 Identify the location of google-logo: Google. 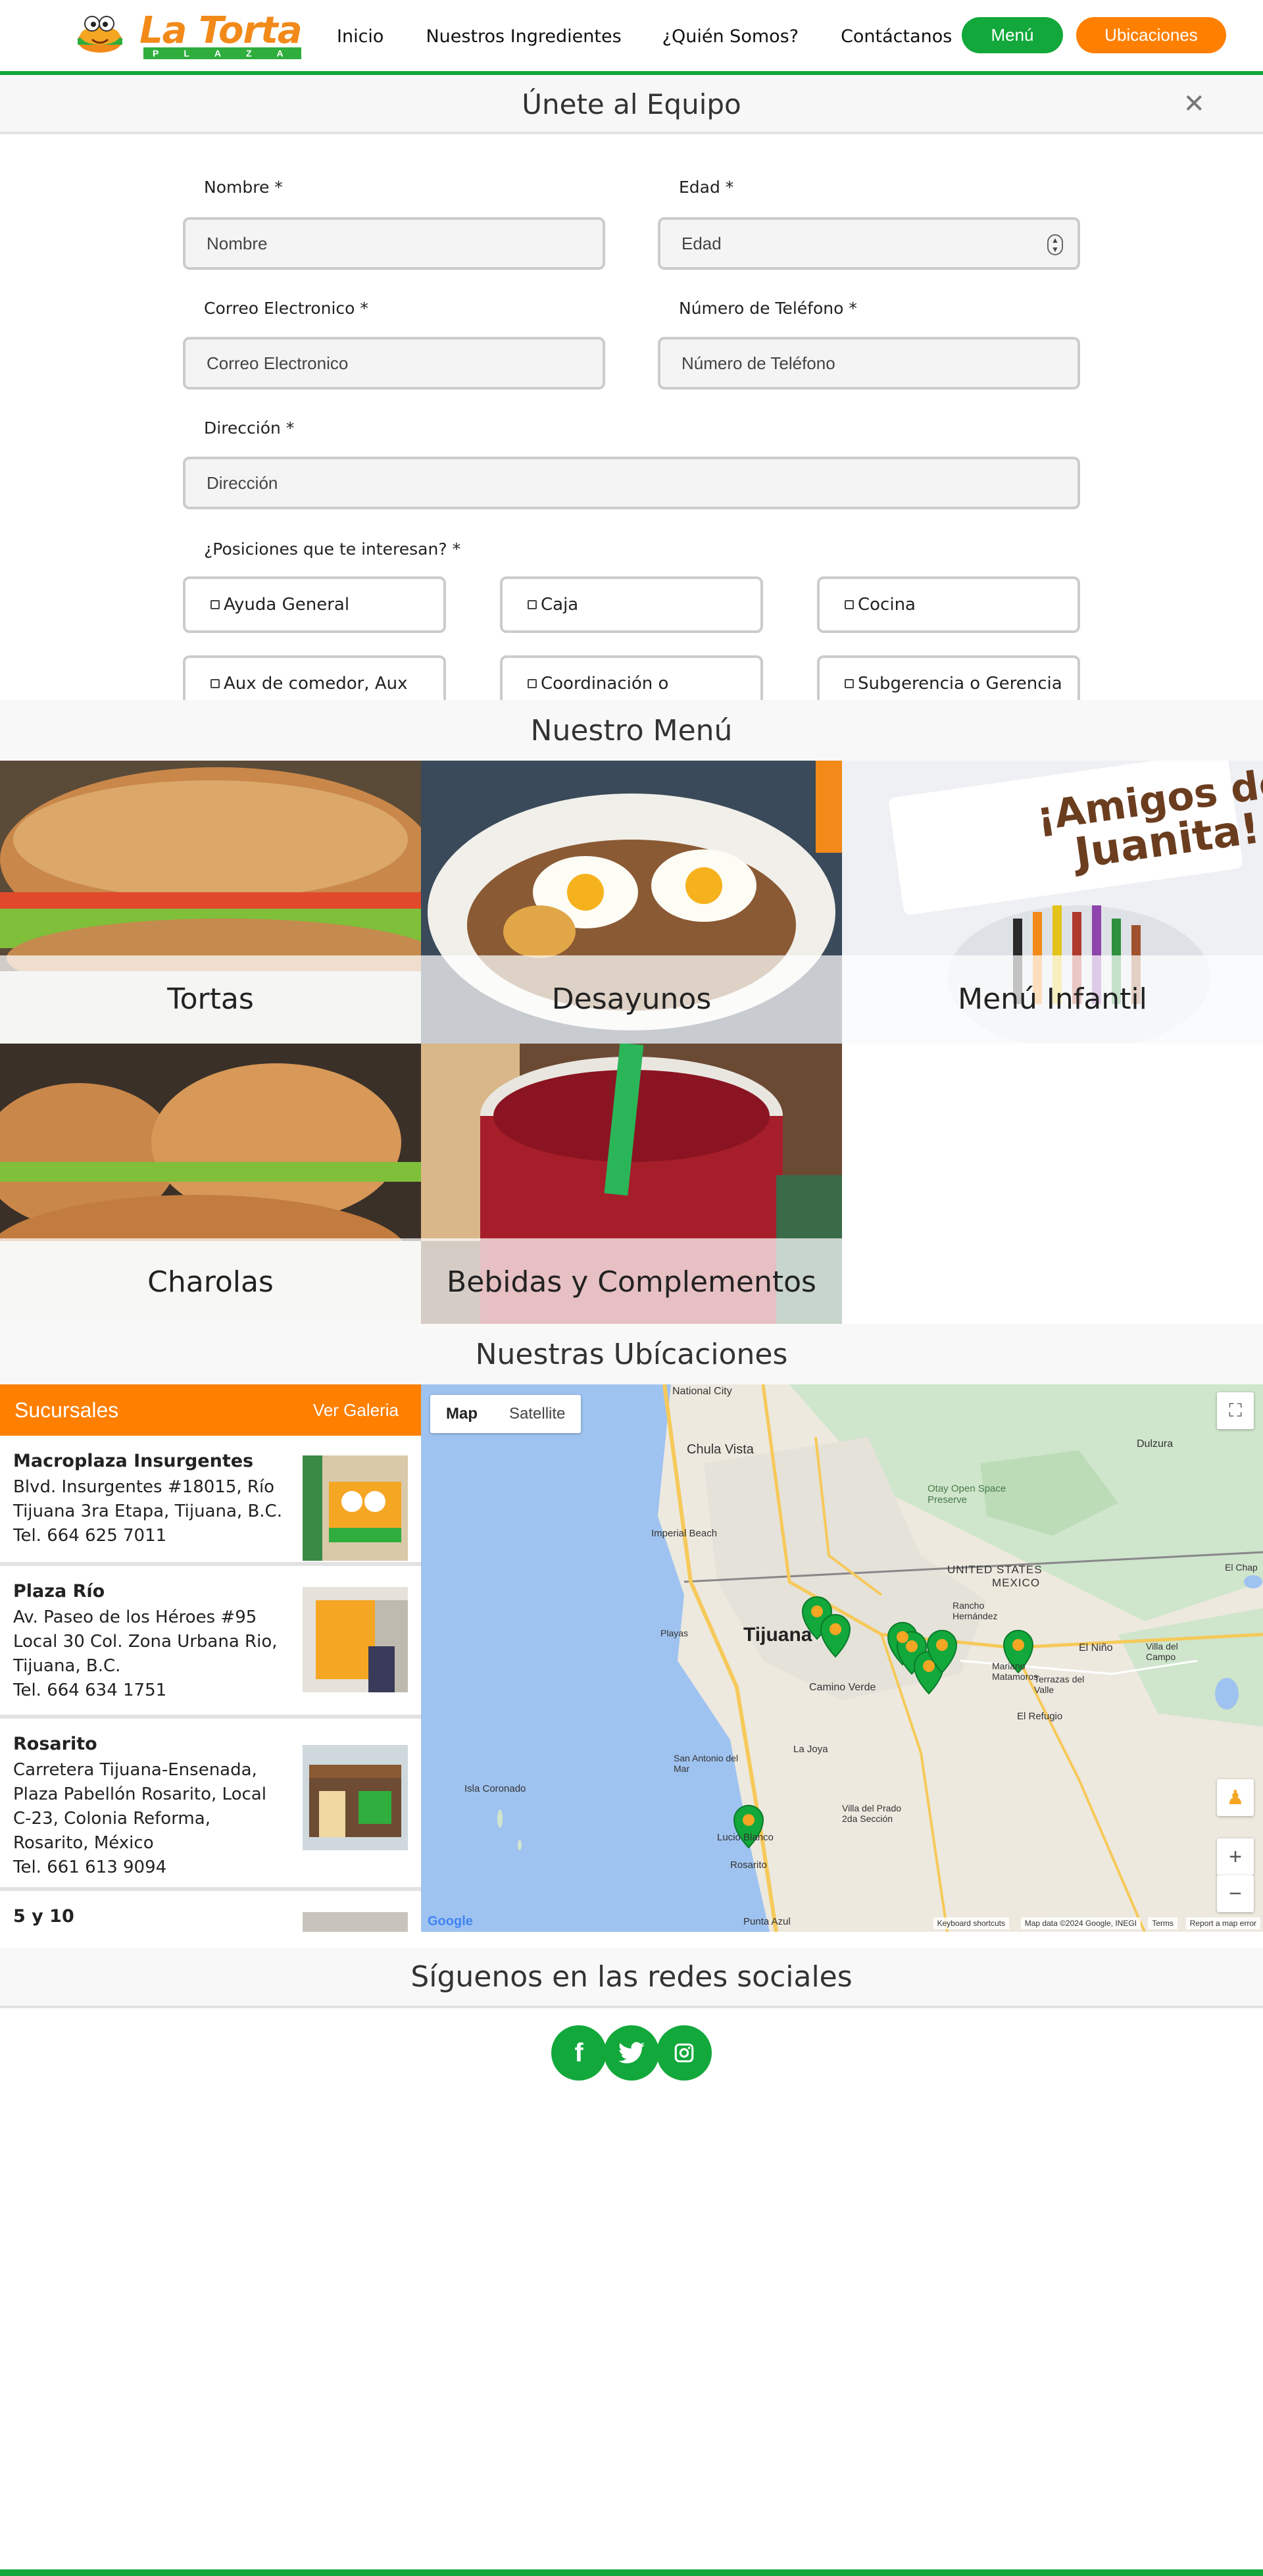
(450, 1921).